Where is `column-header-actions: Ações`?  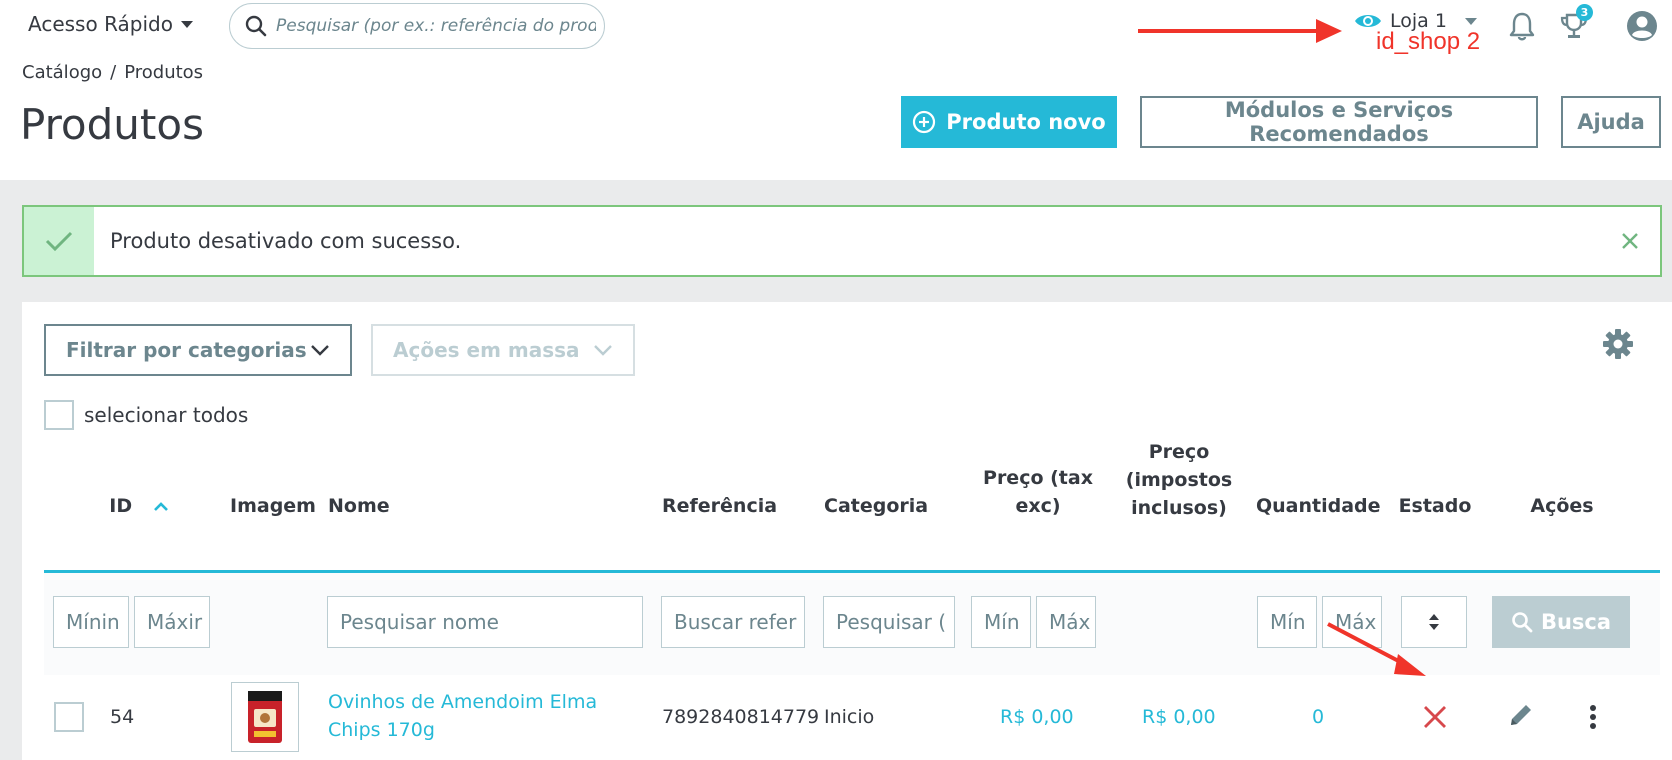 column-header-actions: Ações is located at coordinates (1562, 506).